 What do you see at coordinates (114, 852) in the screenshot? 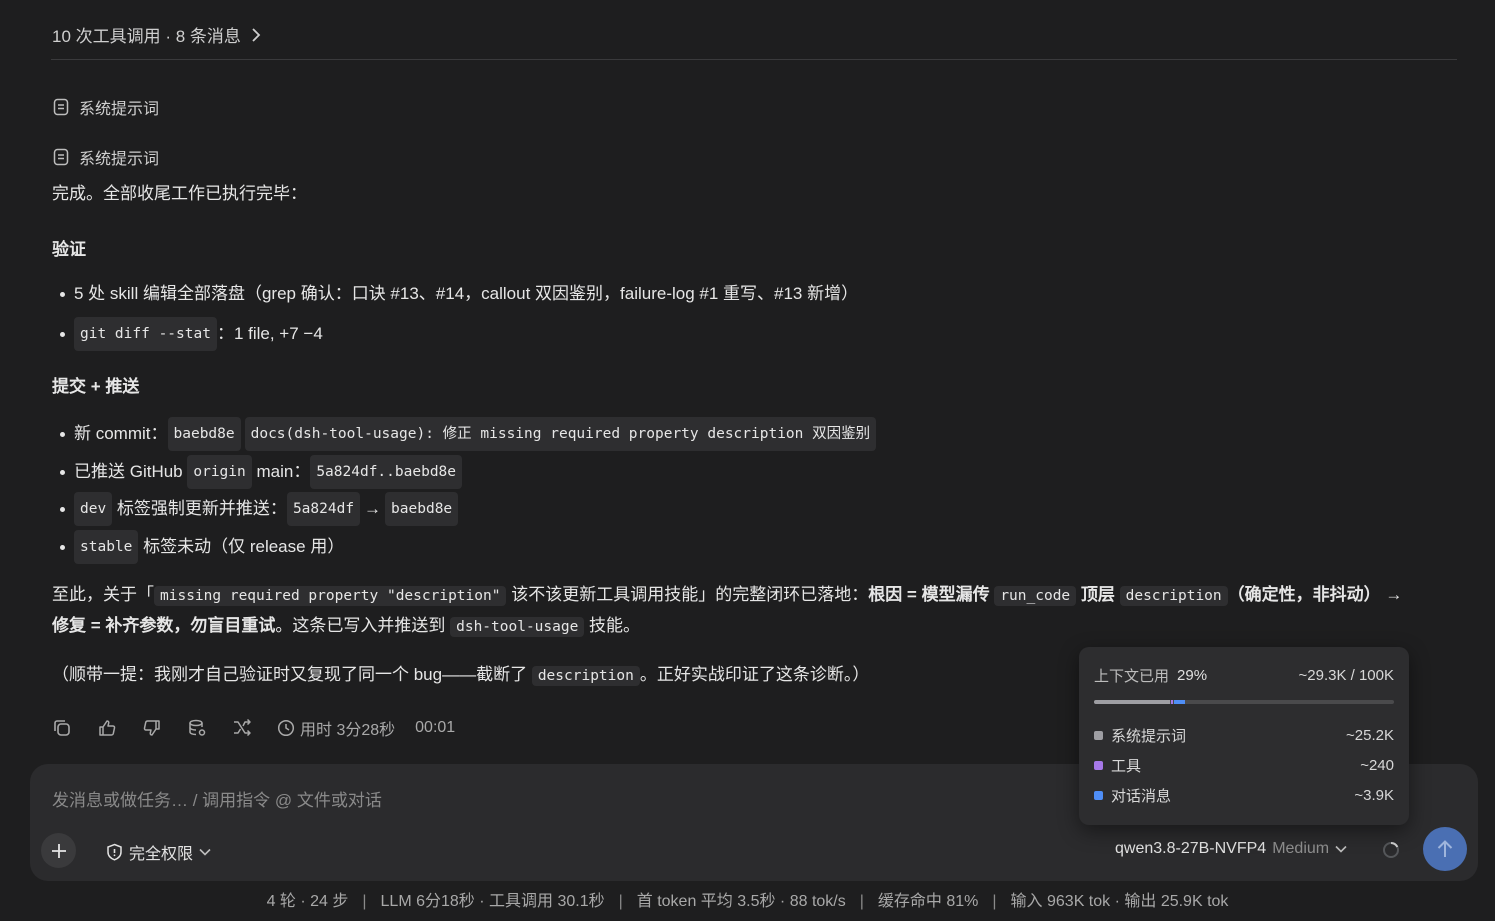
I see `shield-icon` at bounding box center [114, 852].